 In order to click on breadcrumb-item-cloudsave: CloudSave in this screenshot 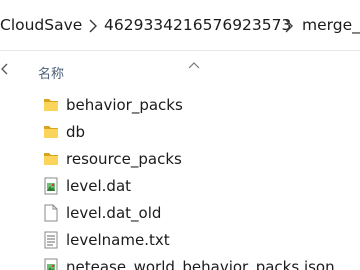, I will do `click(41, 25)`.